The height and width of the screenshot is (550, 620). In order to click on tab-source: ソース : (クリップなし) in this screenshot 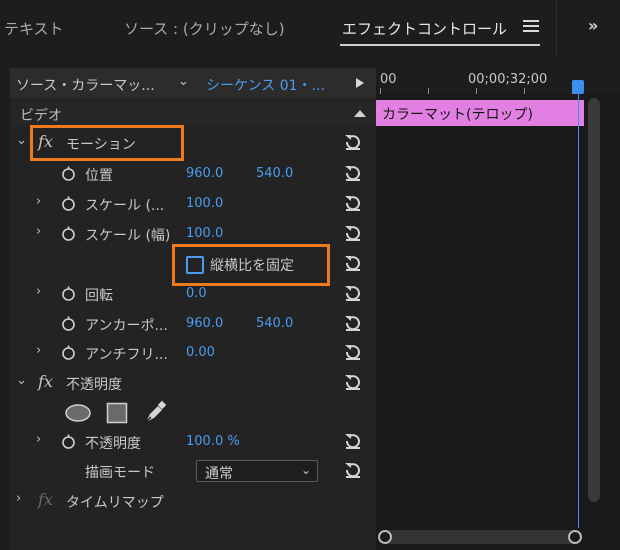, I will do `click(204, 28)`.